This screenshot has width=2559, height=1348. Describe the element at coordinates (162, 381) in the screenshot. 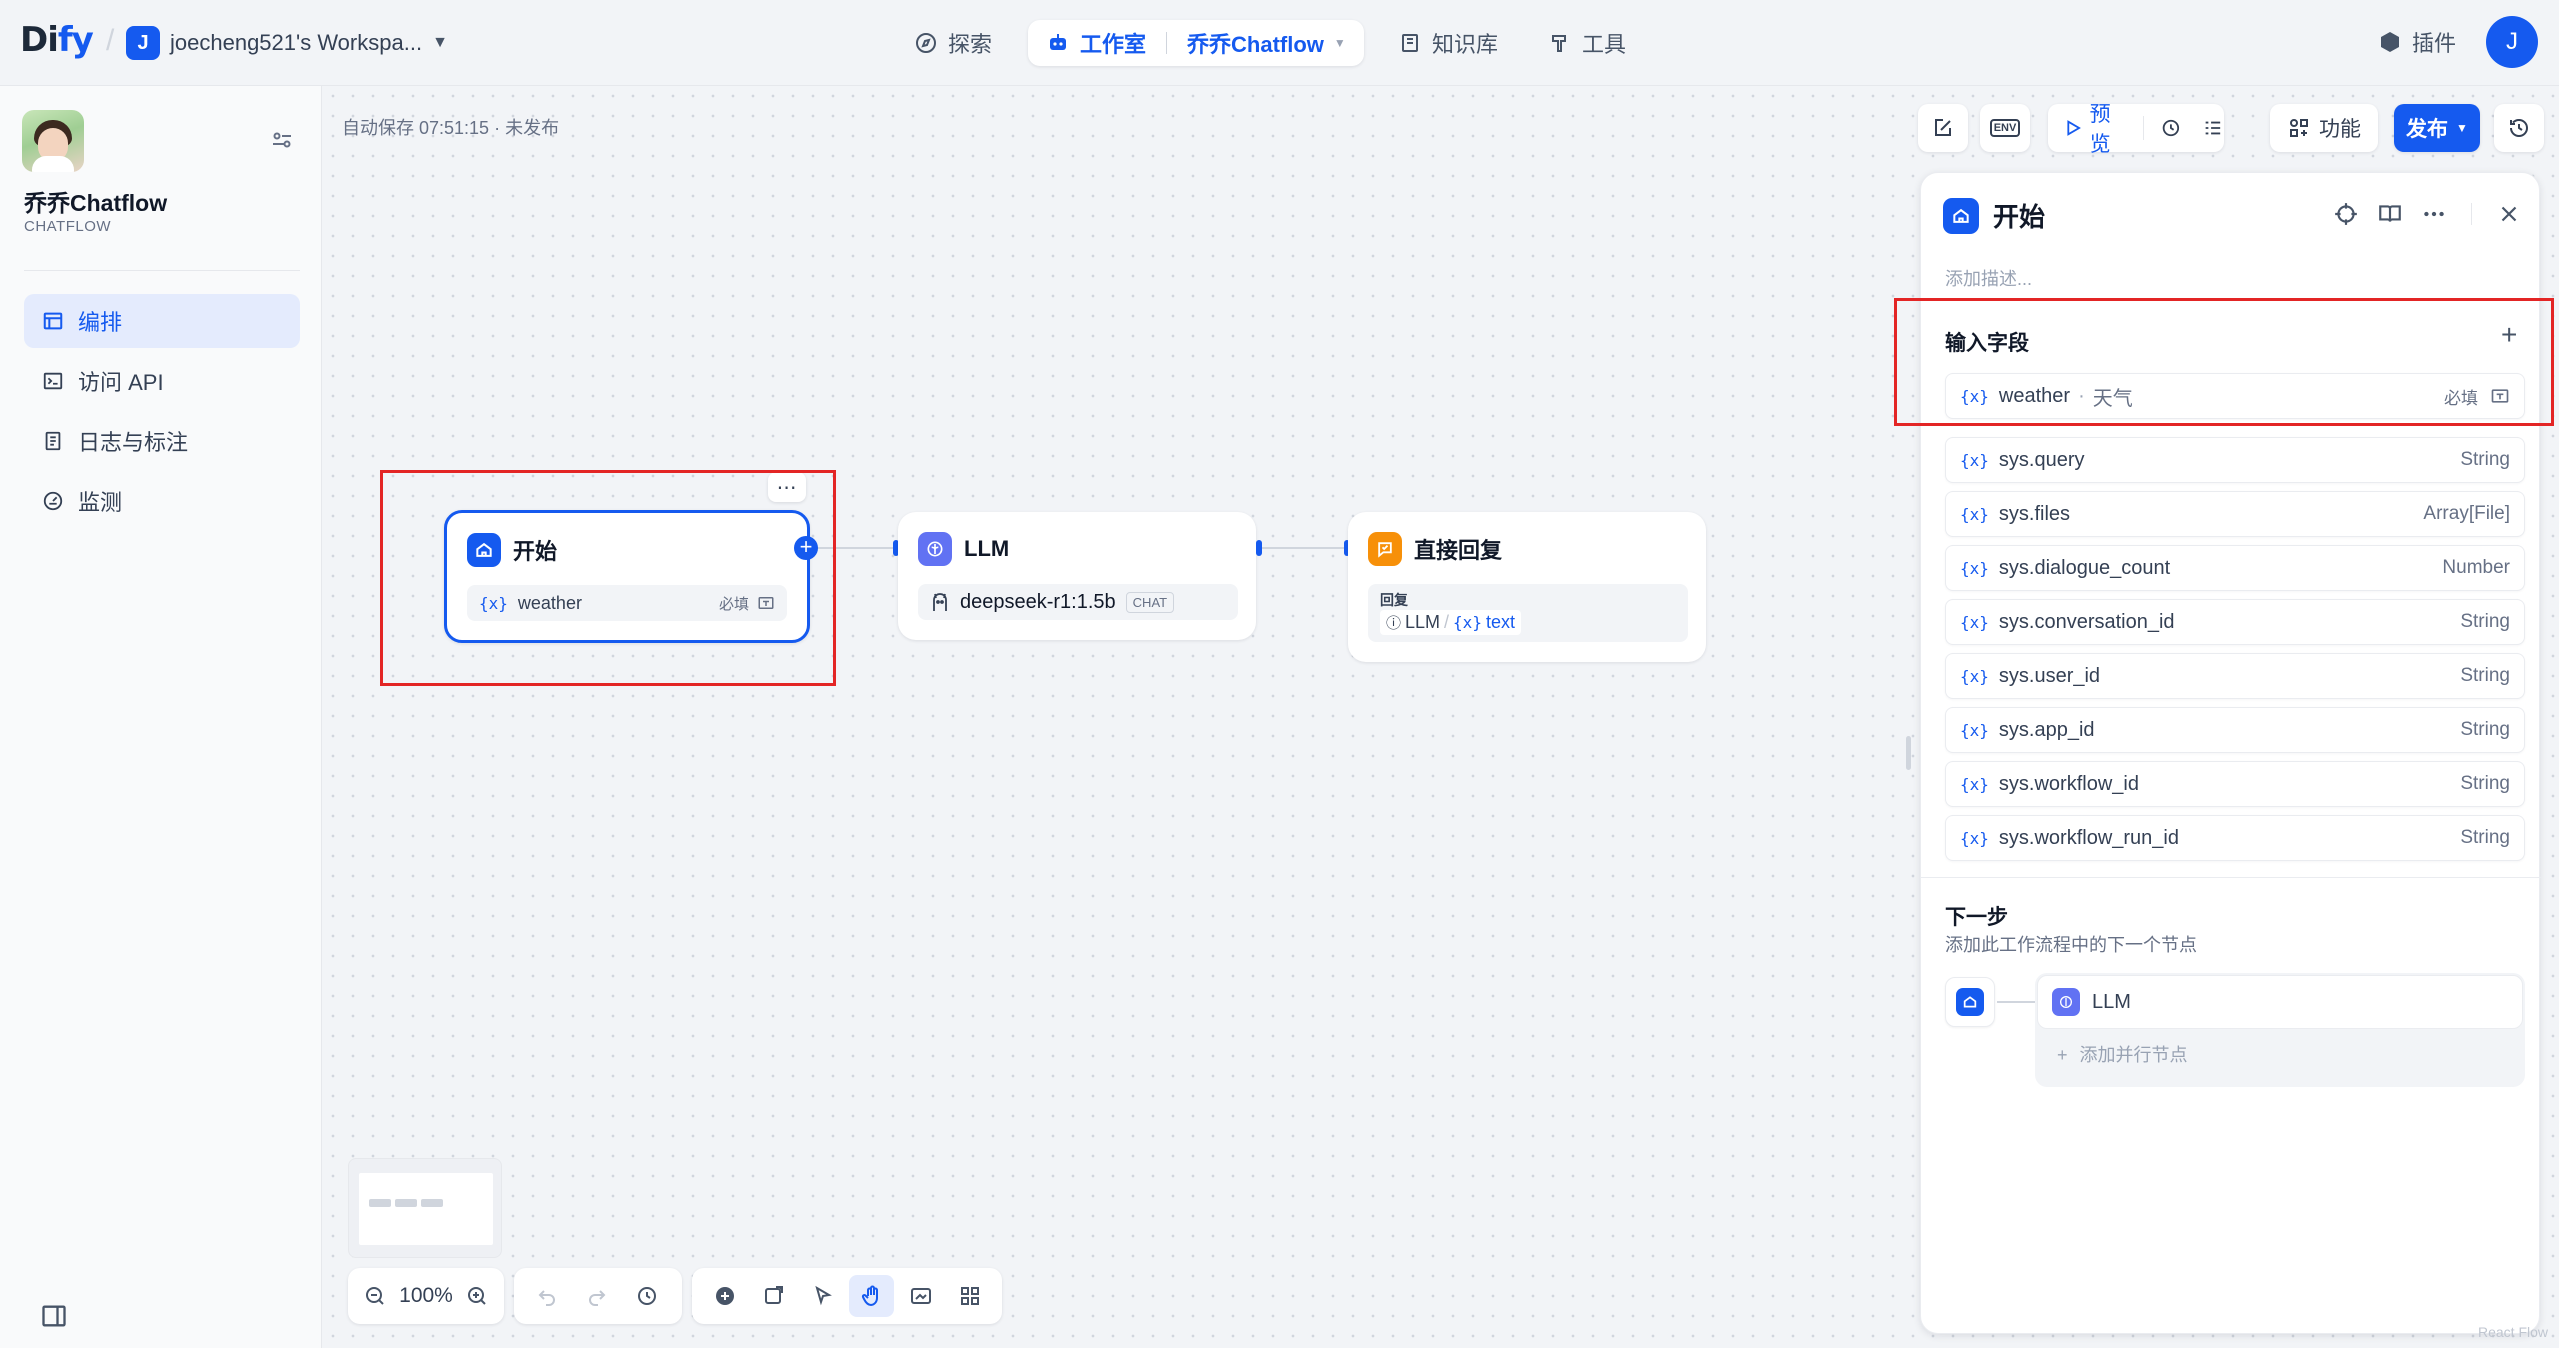

I see `sidebar-item-api: 访问 API` at that location.